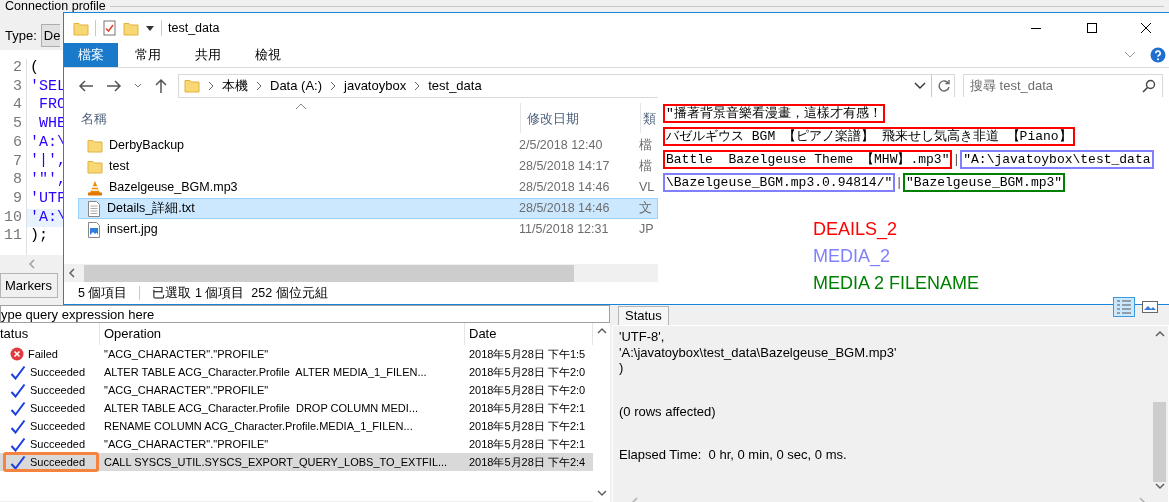  Describe the element at coordinates (148, 55) in the screenshot. I see `ribbon-tab: 常用` at that location.